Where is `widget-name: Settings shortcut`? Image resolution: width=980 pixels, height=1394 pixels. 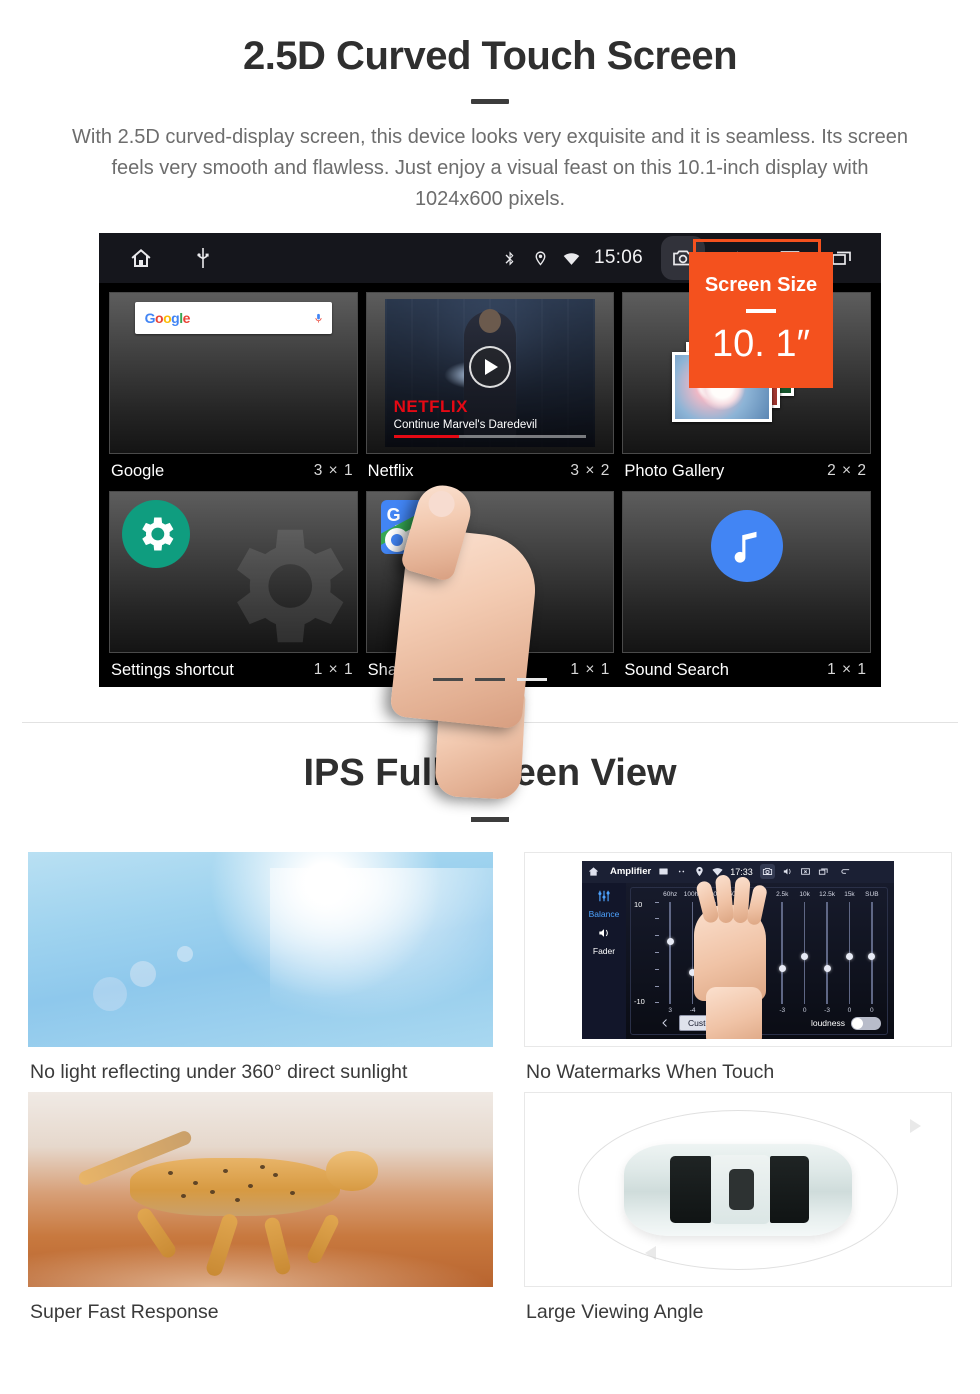
widget-name: Settings shortcut is located at coordinates (172, 669).